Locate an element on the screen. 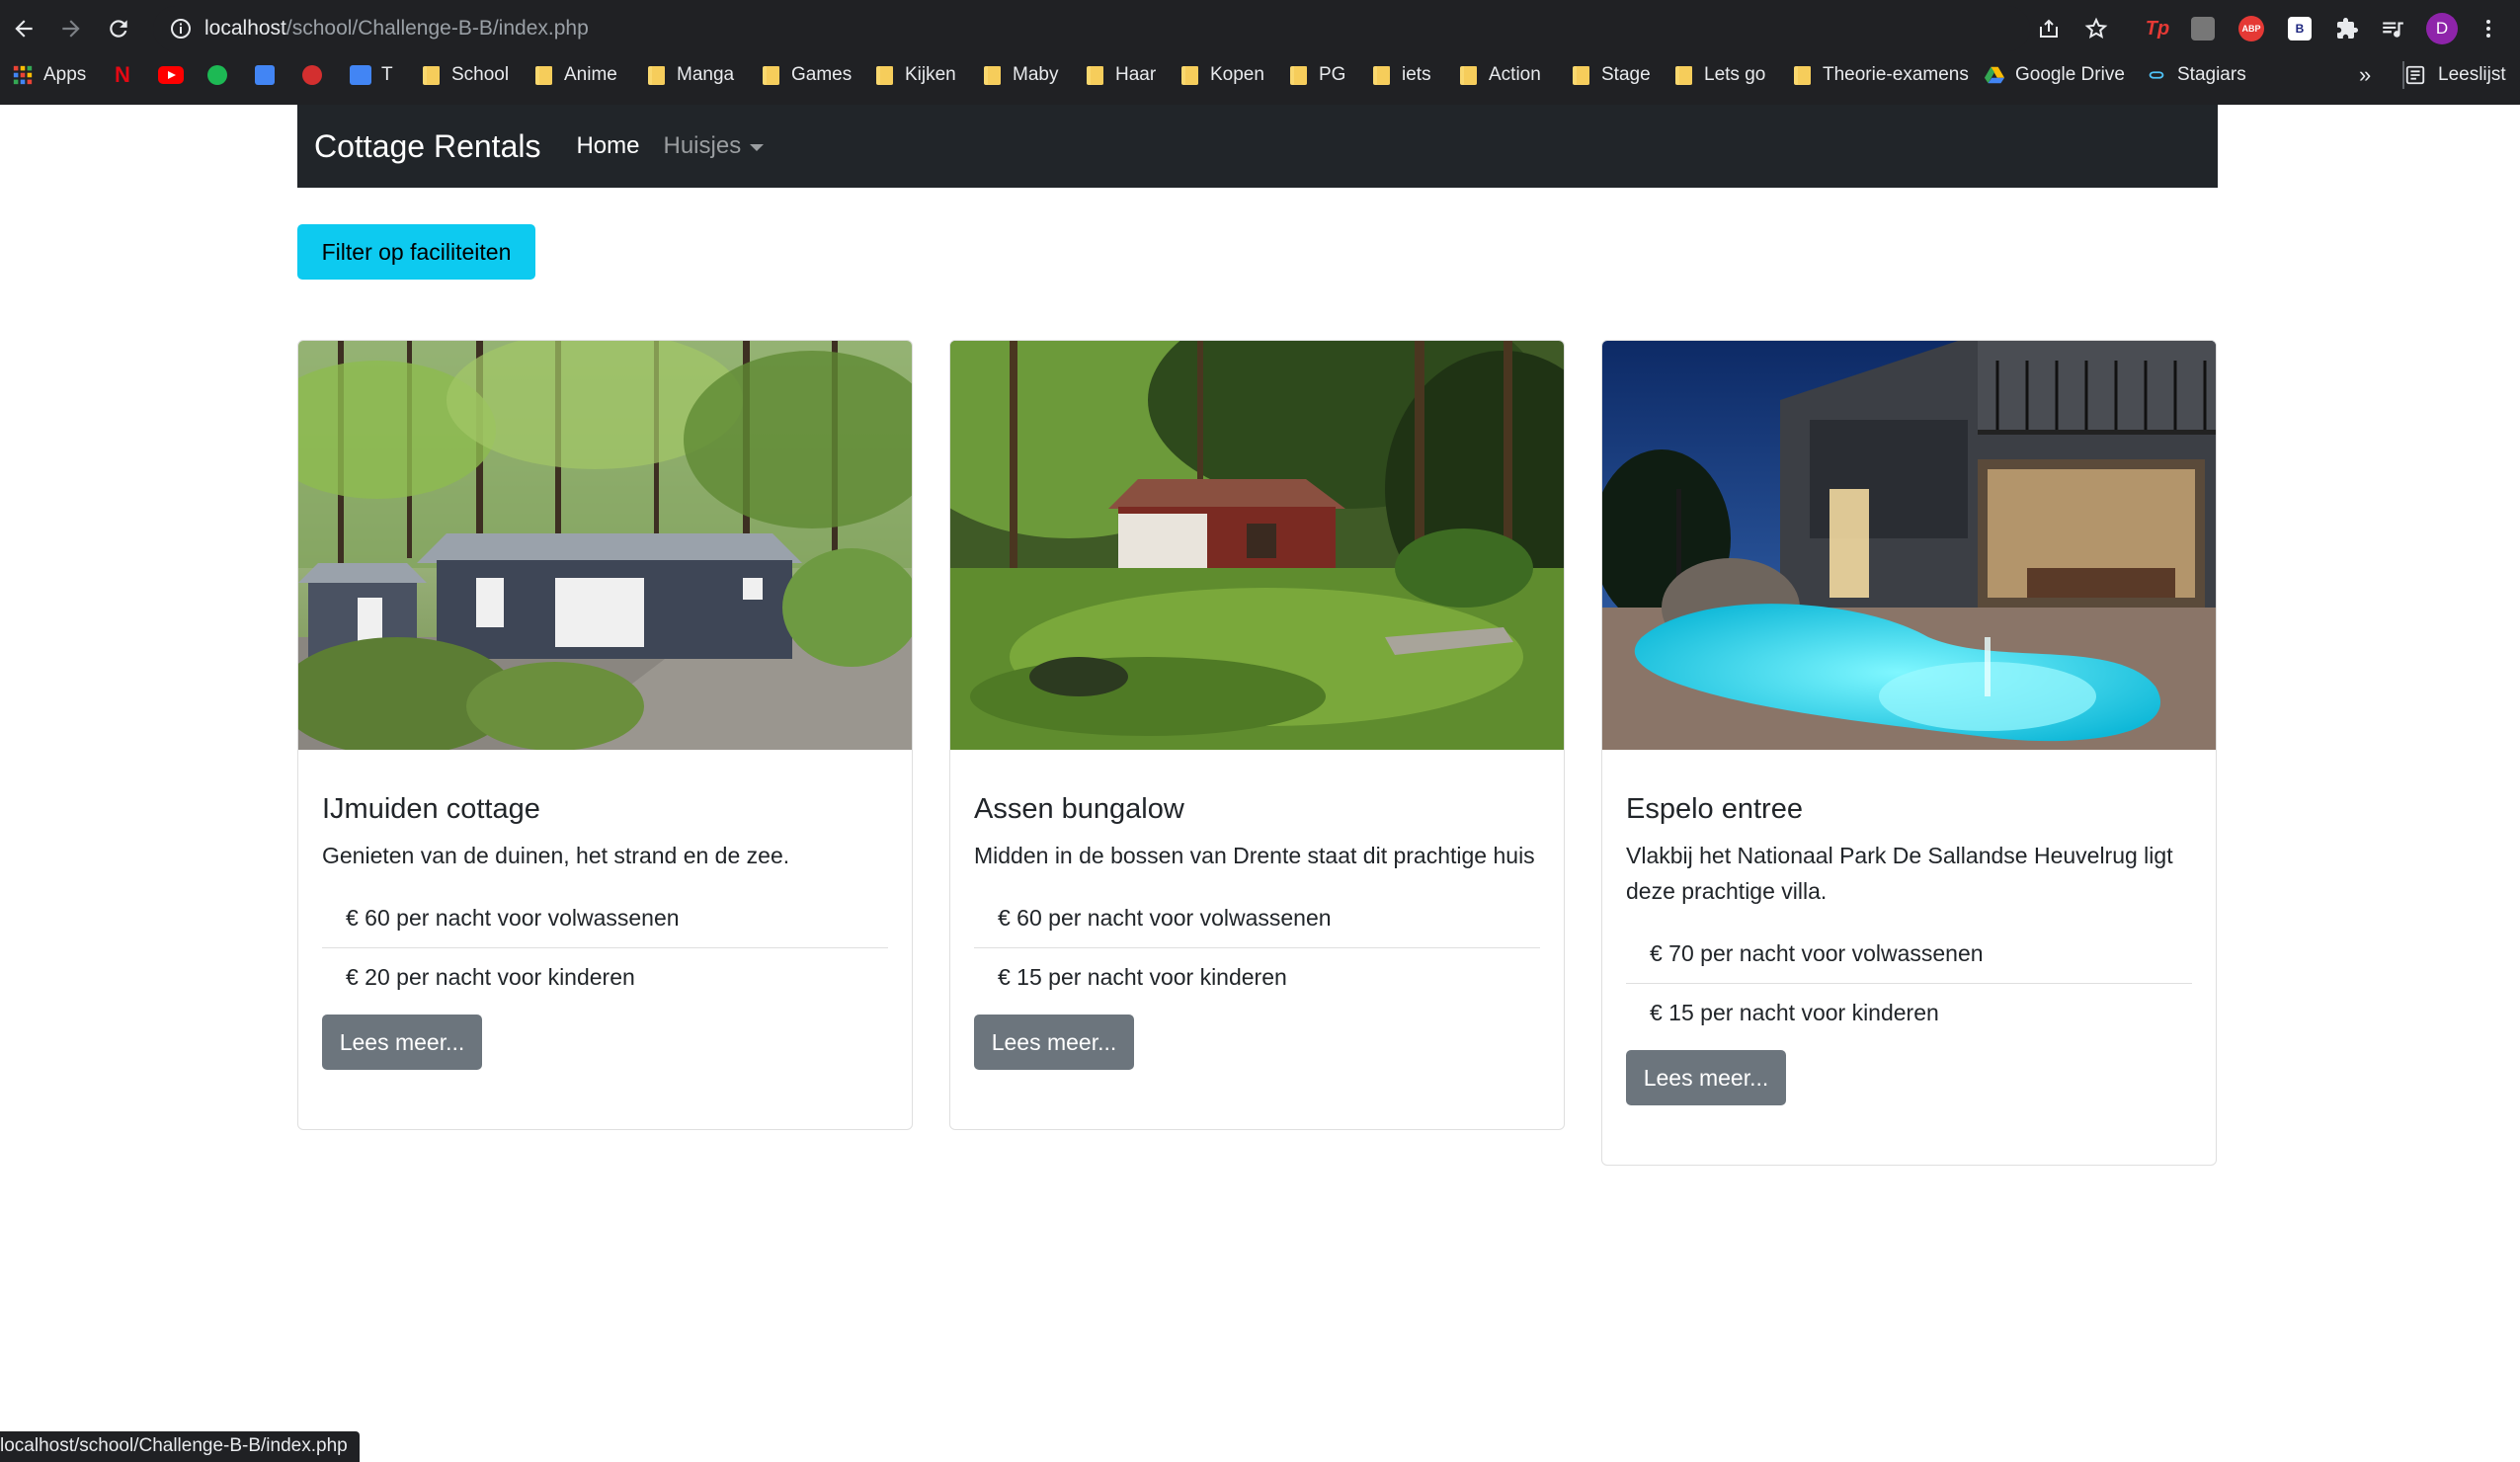 The height and width of the screenshot is (1462, 2520). site-navbar: Cottage Rentals Home Huisjes is located at coordinates (1257, 146).